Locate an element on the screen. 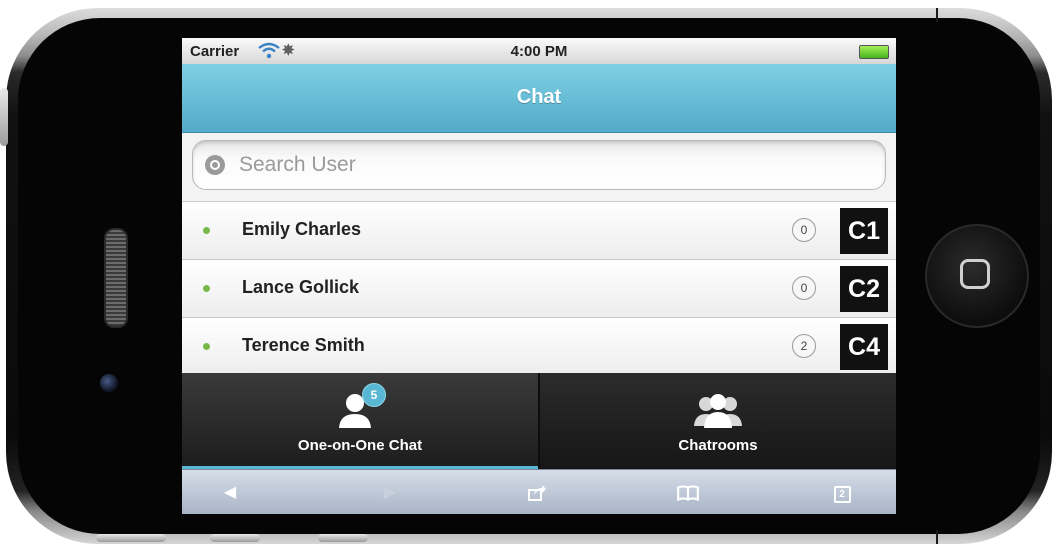  home-button is located at coordinates (977, 276).